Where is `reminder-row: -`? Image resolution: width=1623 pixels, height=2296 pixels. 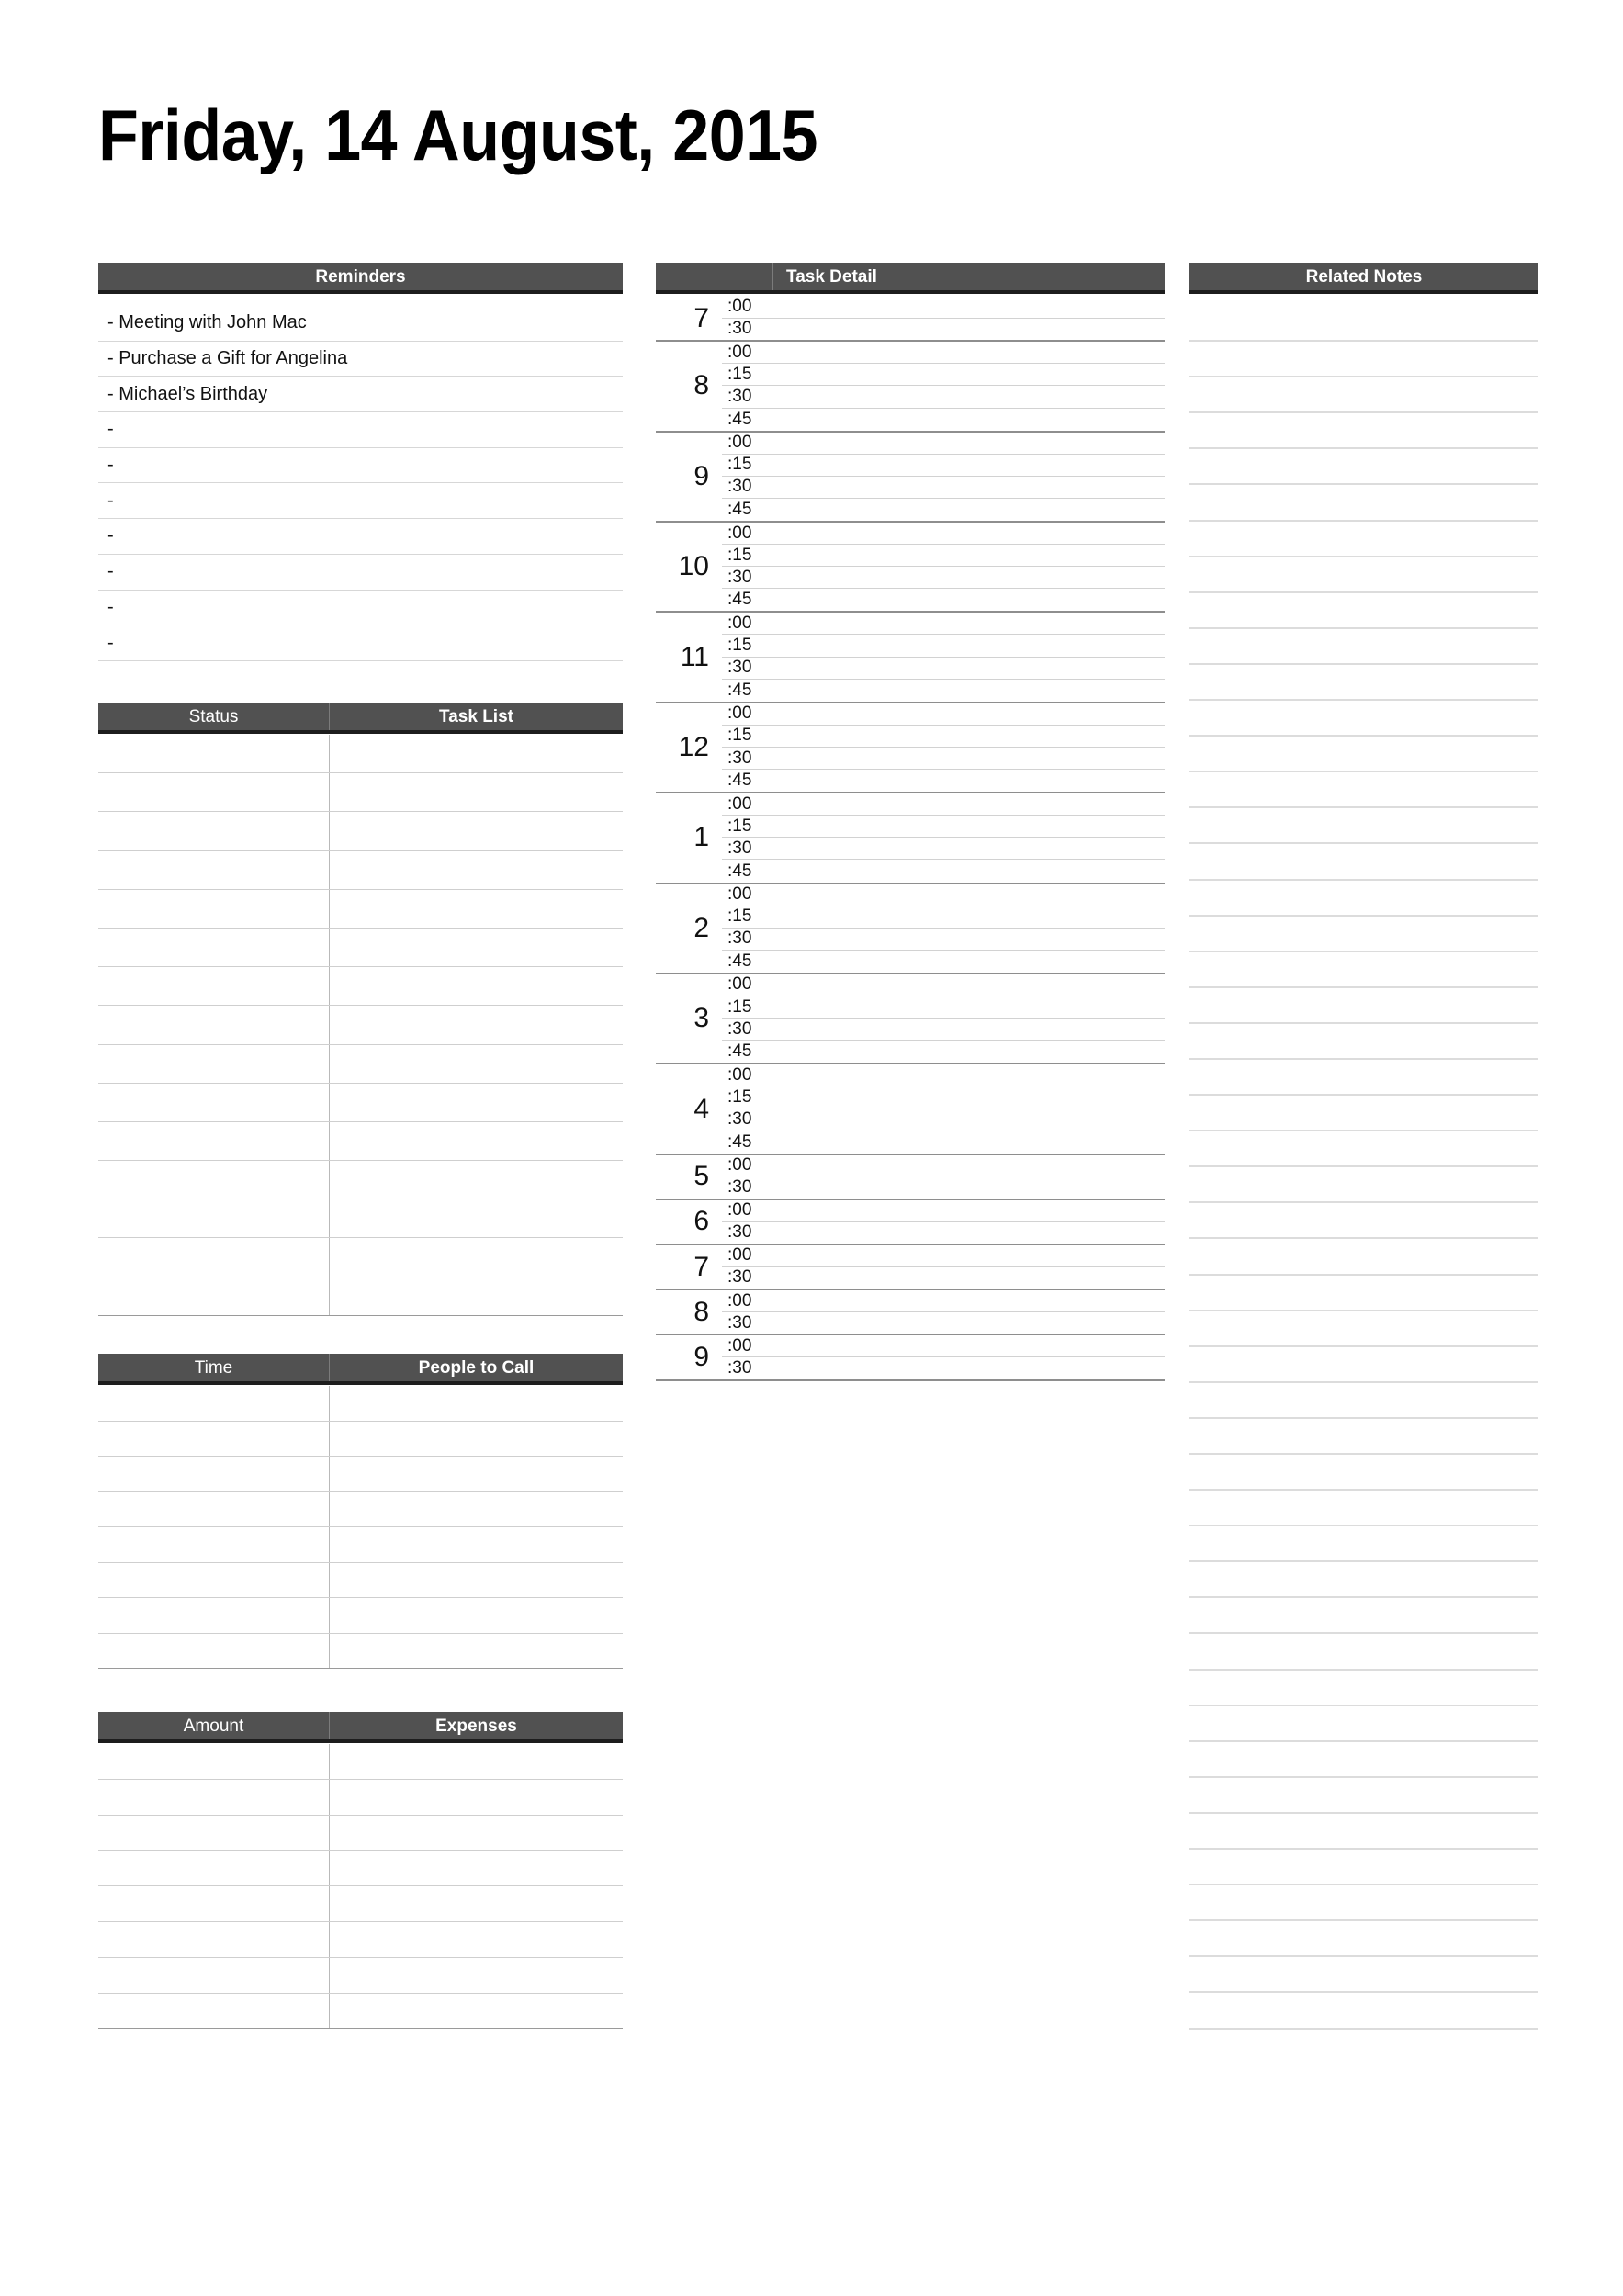 reminder-row: - is located at coordinates (360, 502).